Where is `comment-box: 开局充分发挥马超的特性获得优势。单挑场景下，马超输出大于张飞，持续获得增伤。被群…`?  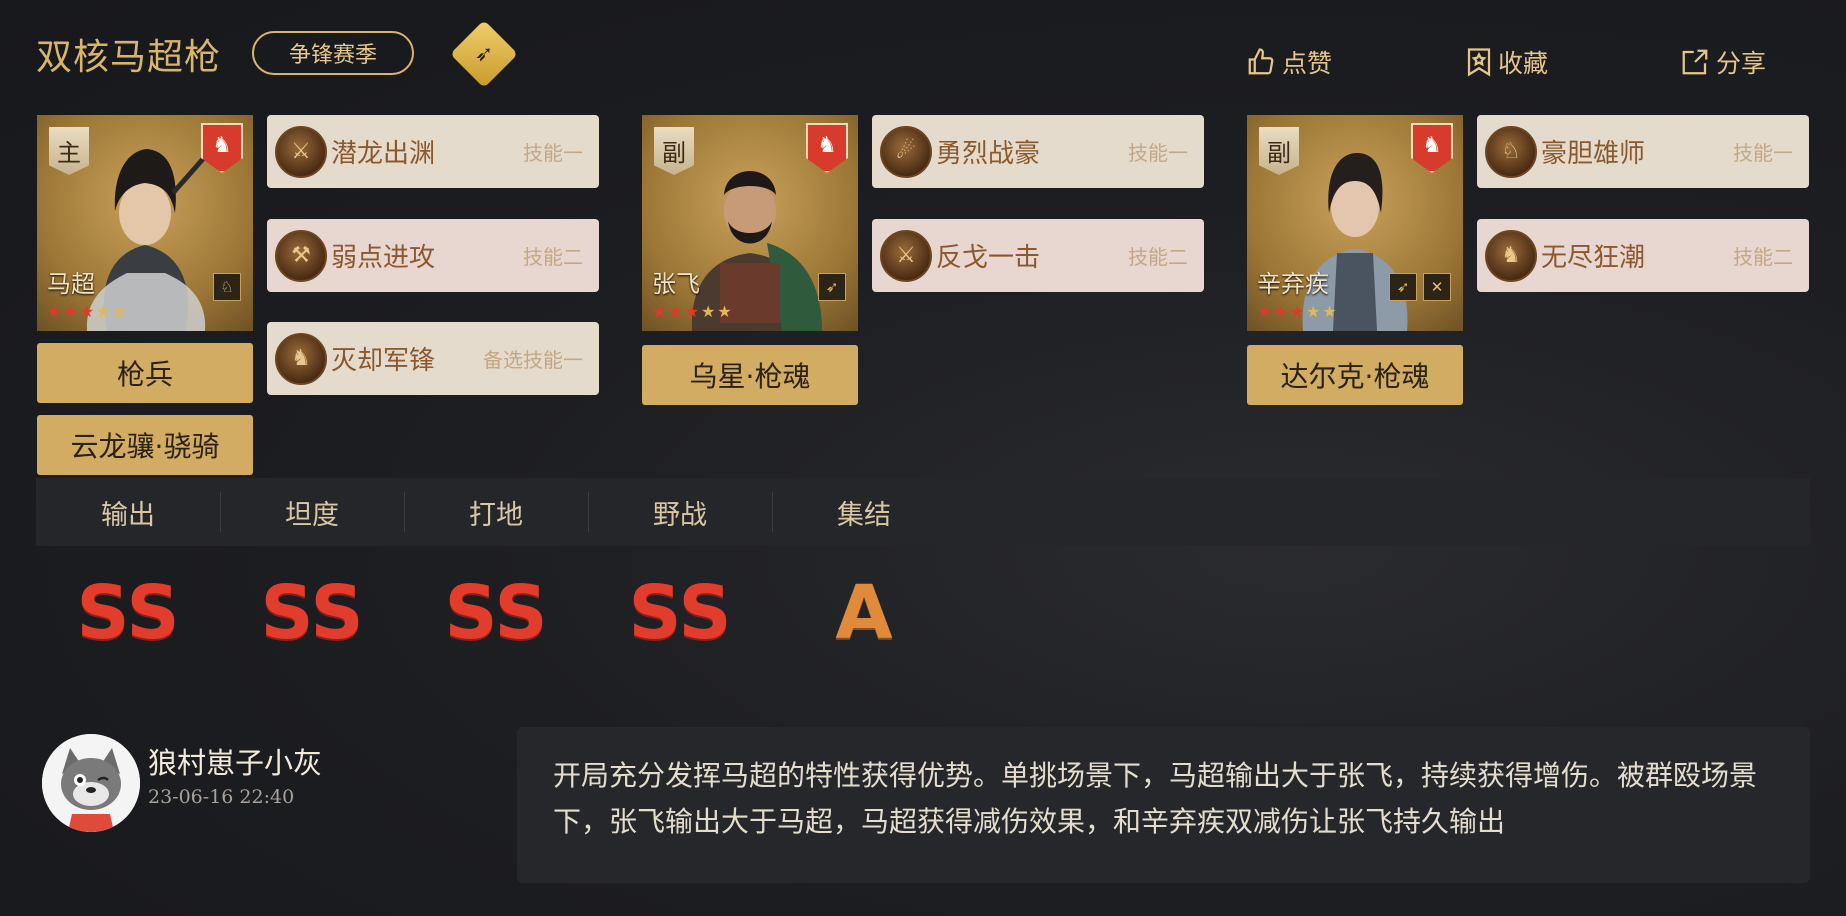
comment-box: 开局充分发挥马超的特性获得优势。单挑场景下，马超输出大于张飞，持续获得增伤。被群… is located at coordinates (1163, 805).